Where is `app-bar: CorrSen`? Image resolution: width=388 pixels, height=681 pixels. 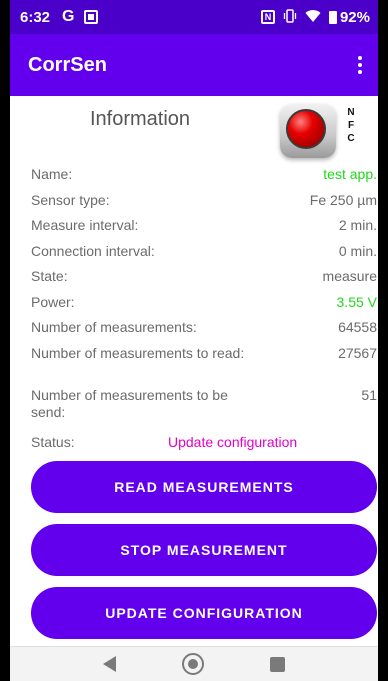 app-bar: CorrSen is located at coordinates (194, 65).